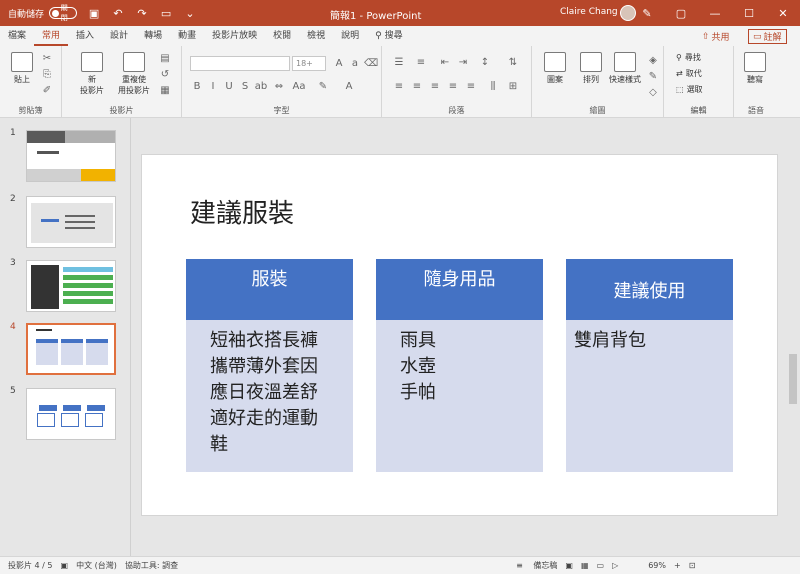 This screenshot has height=574, width=800. I want to click on columns-icon: ⫼, so click(493, 86).